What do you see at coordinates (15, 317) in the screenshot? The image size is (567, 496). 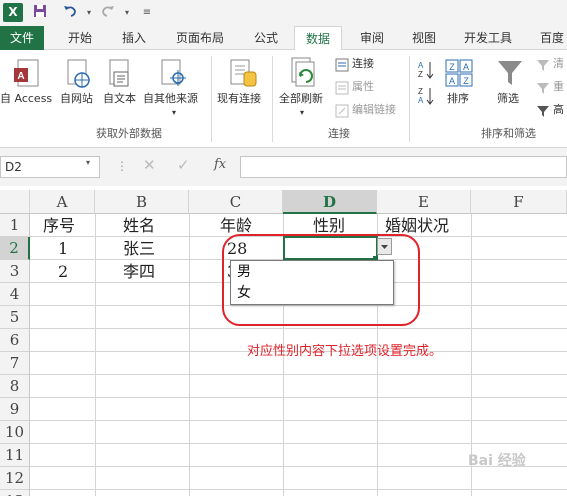 I see `row-header-5: 5` at bounding box center [15, 317].